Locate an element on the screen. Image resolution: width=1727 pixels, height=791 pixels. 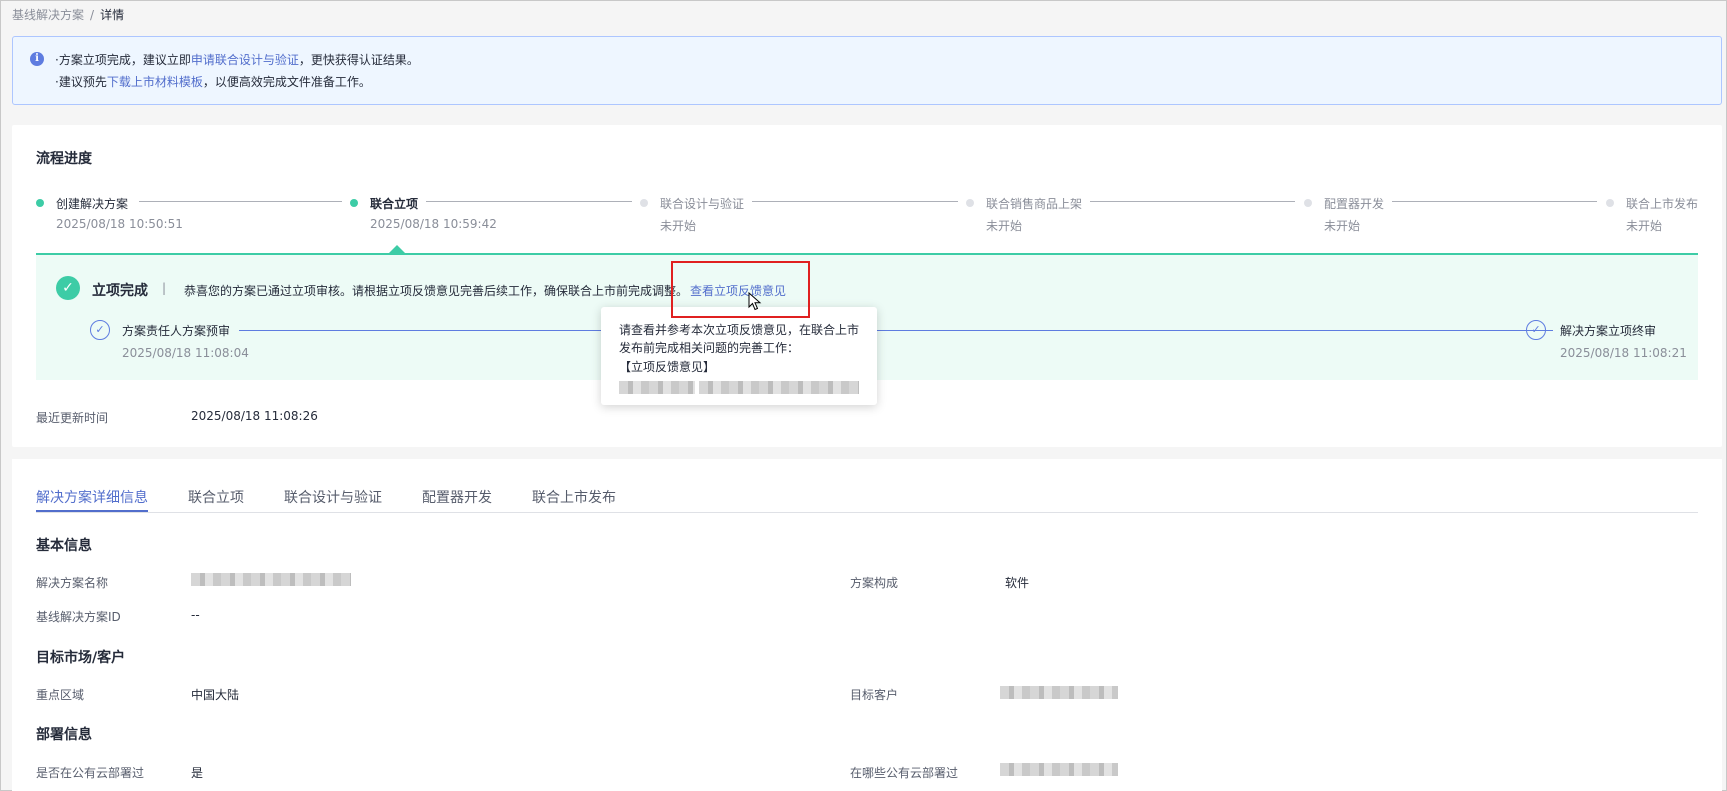
deploy-title: 部署信息 is located at coordinates (64, 735).